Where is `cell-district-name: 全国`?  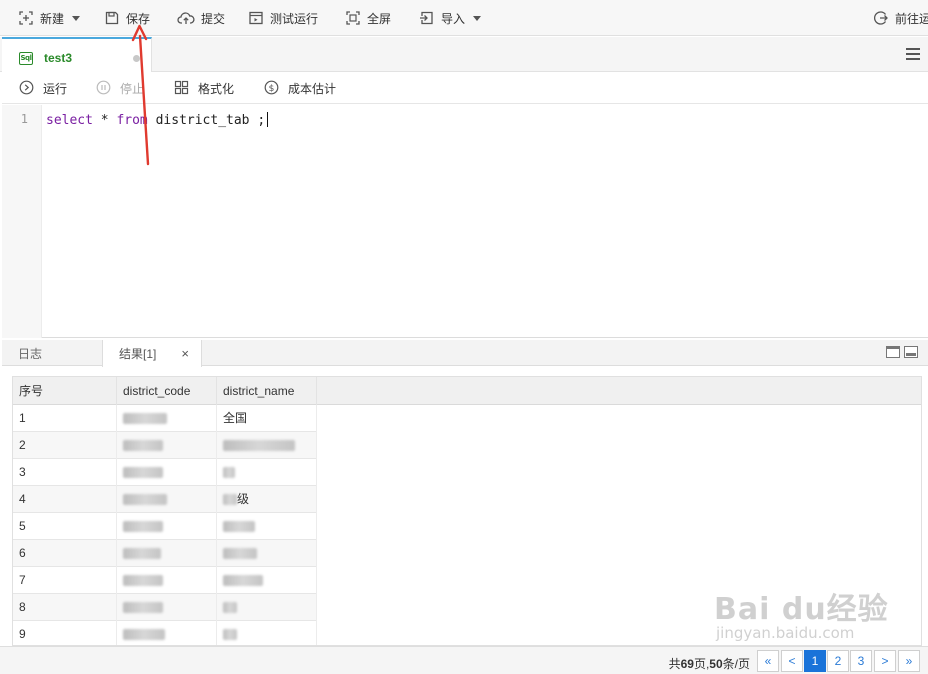
cell-district-name: 全国 is located at coordinates (267, 418).